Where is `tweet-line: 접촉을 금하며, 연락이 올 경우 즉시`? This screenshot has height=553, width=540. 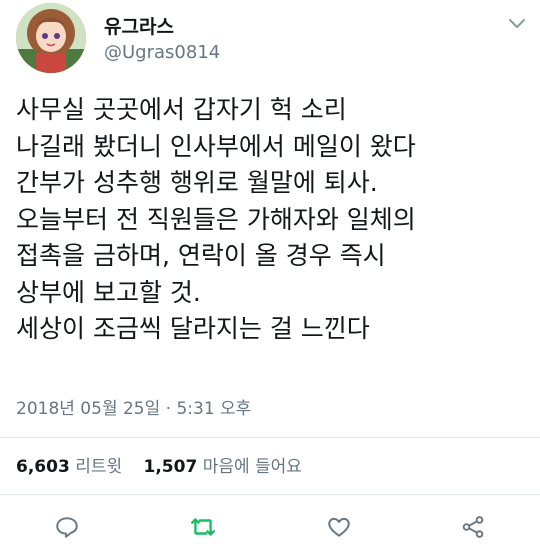 tweet-line: 접촉을 금하며, 연락이 올 경우 즉시 is located at coordinates (201, 255).